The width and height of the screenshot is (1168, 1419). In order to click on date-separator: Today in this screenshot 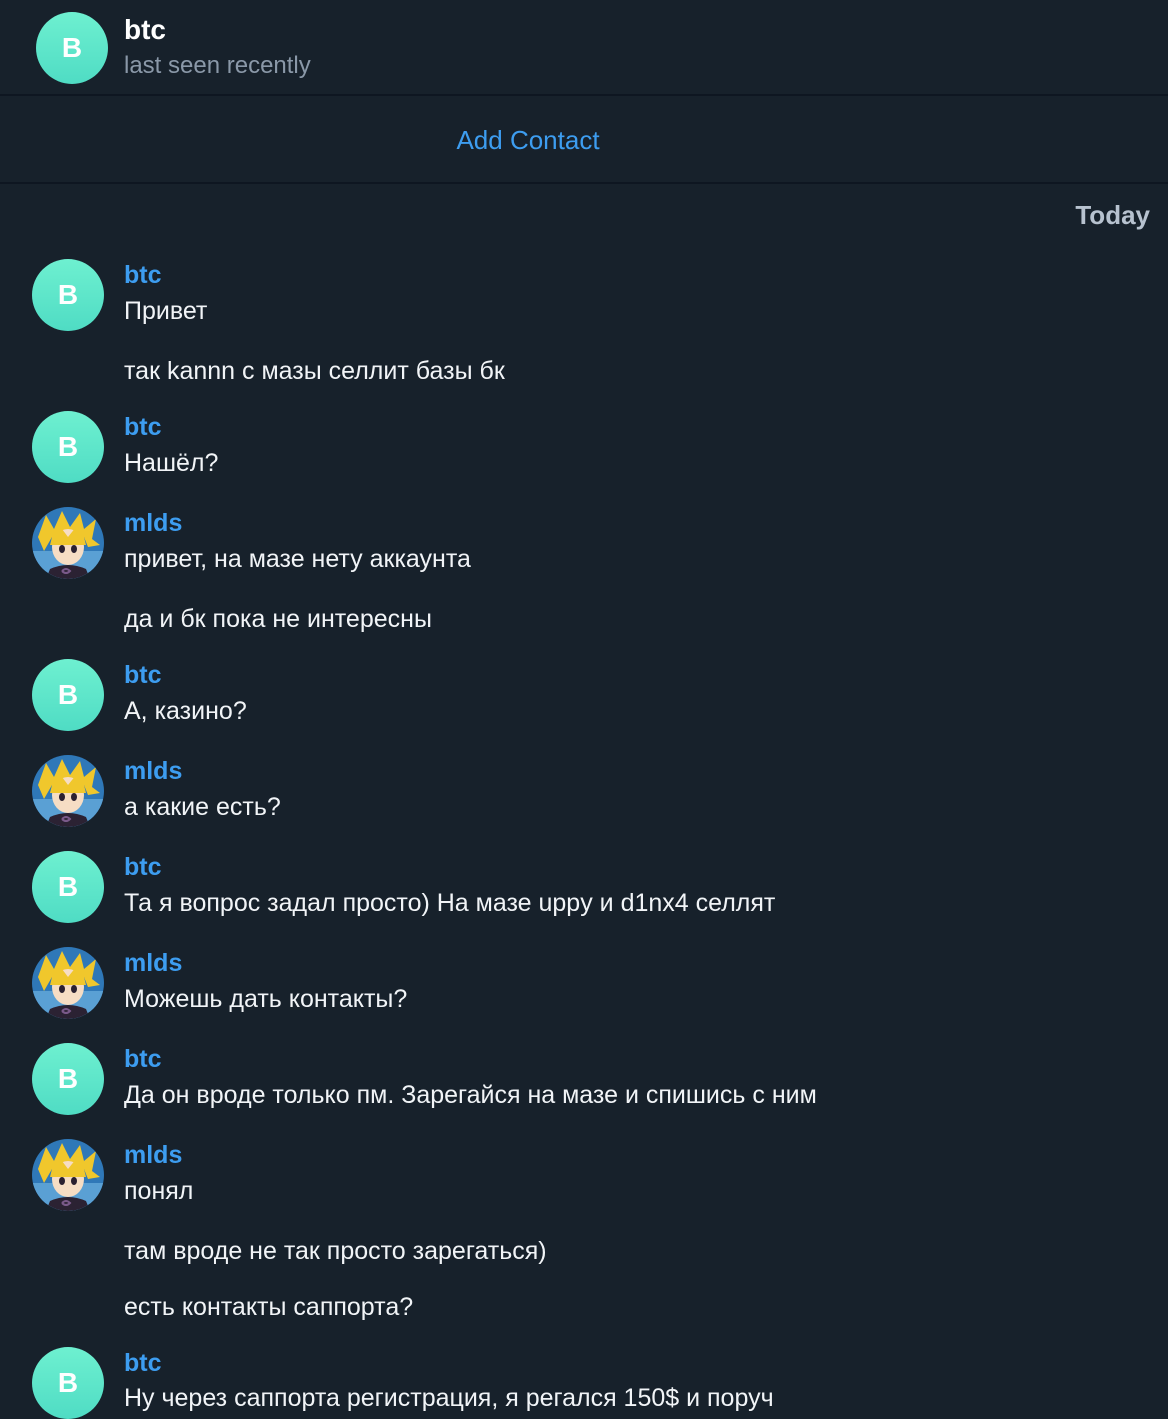, I will do `click(1112, 215)`.